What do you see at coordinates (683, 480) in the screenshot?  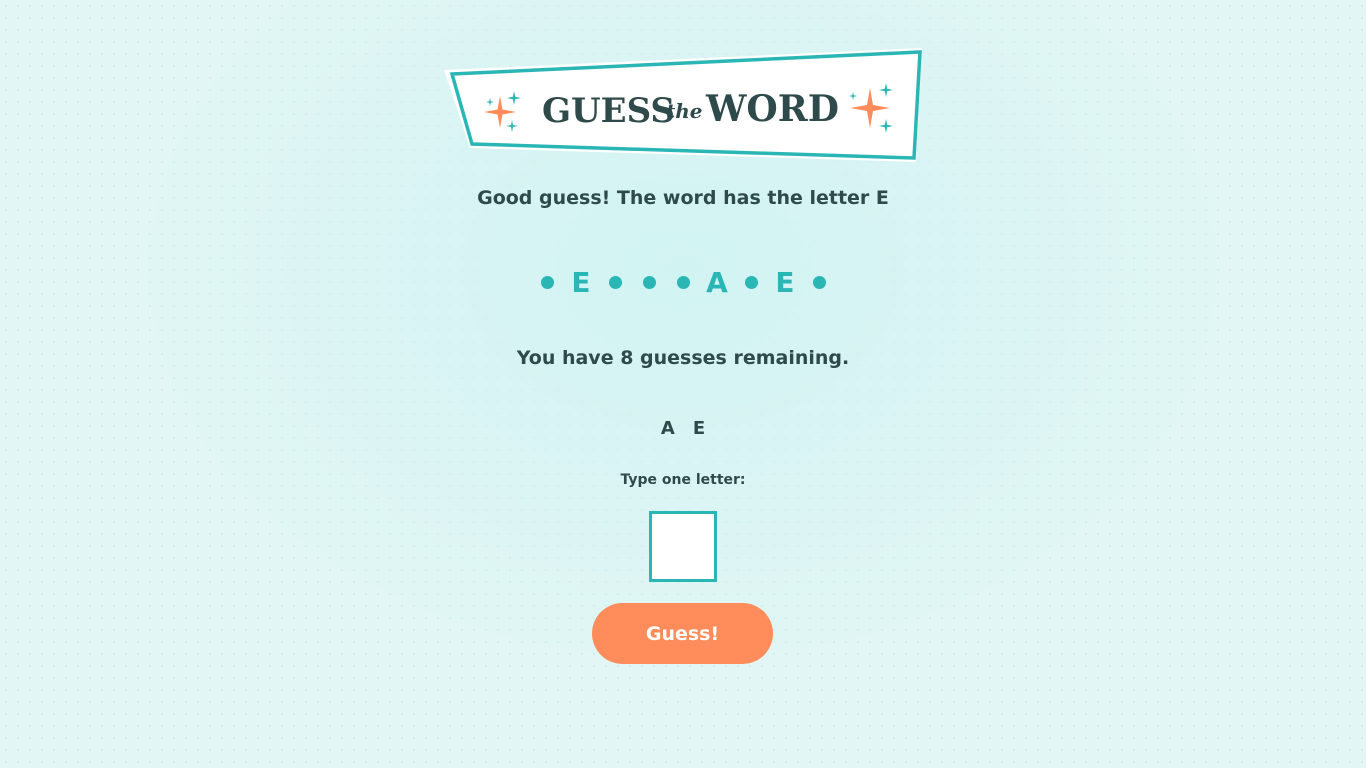 I see `letter-input-label: Type one letter:` at bounding box center [683, 480].